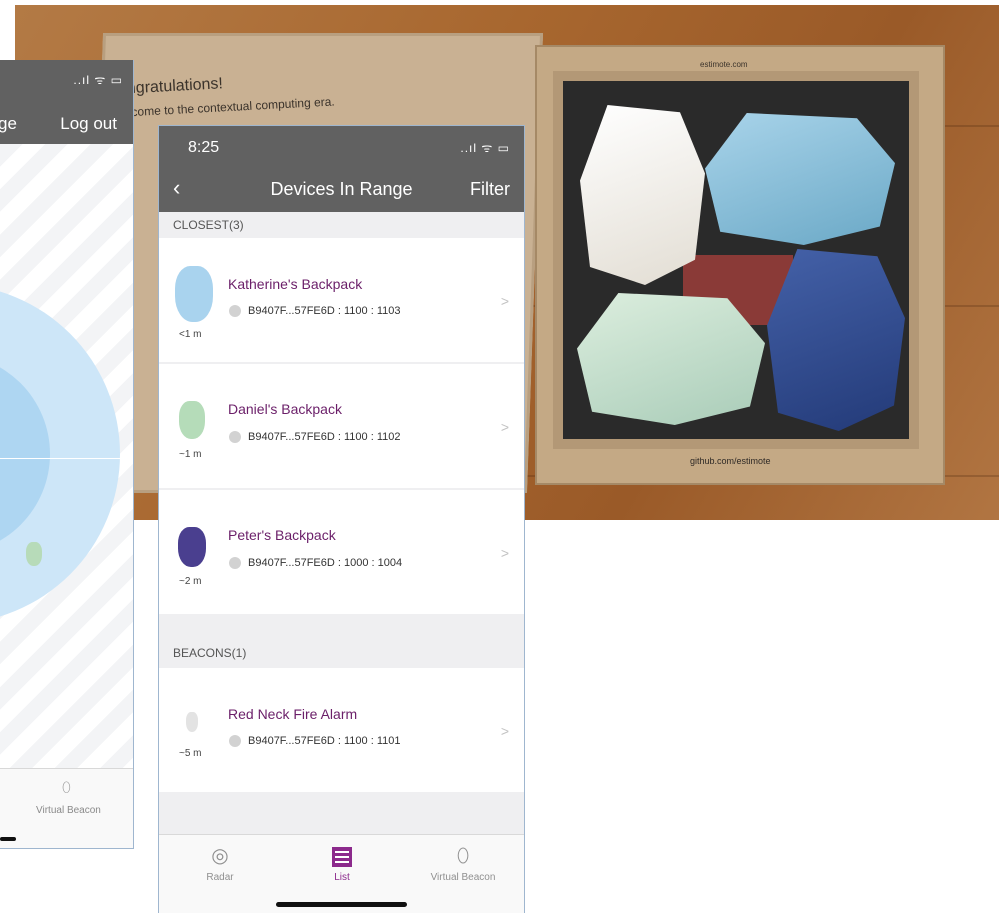  Describe the element at coordinates (342, 856) in the screenshot. I see `list-icon` at that location.